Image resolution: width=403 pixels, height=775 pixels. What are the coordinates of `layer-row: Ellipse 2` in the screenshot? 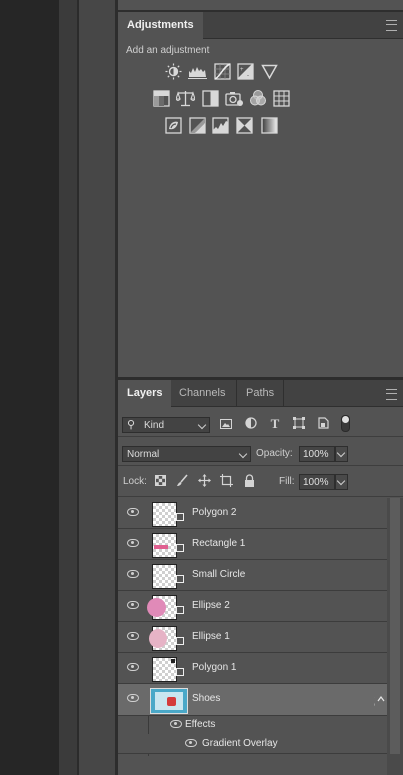 It's located at (252, 606).